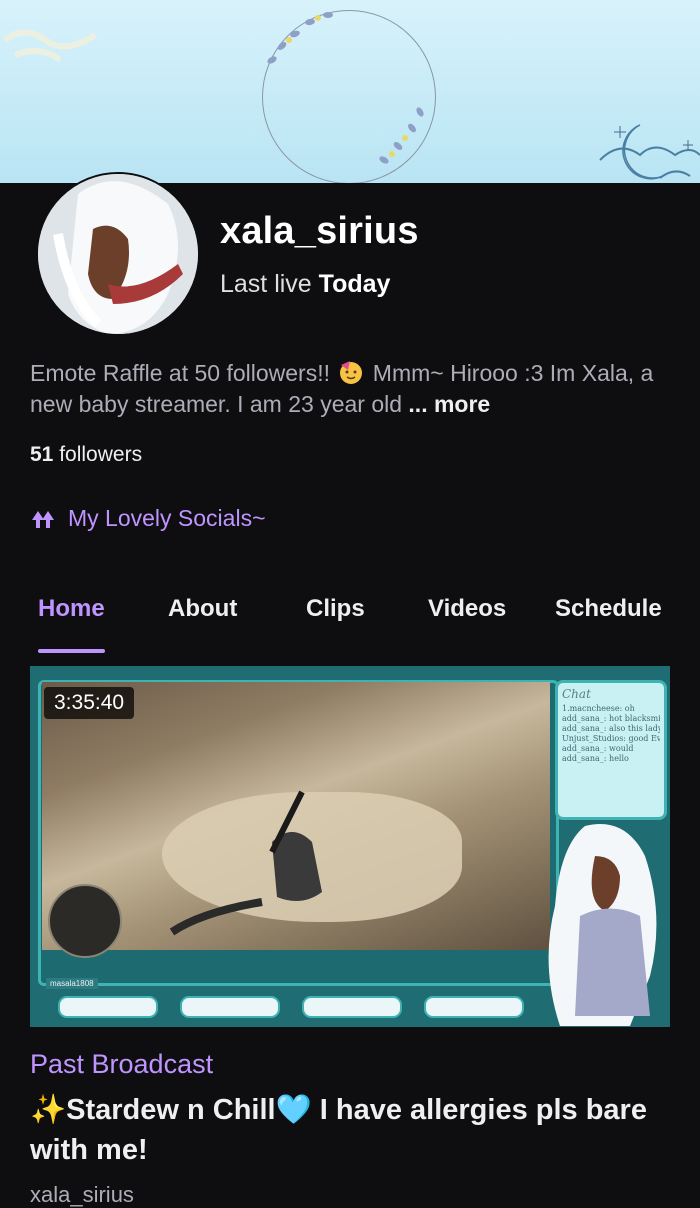 This screenshot has height=1208, width=700. What do you see at coordinates (122, 1064) in the screenshot?
I see `video-type-label: Past Broadcast` at bounding box center [122, 1064].